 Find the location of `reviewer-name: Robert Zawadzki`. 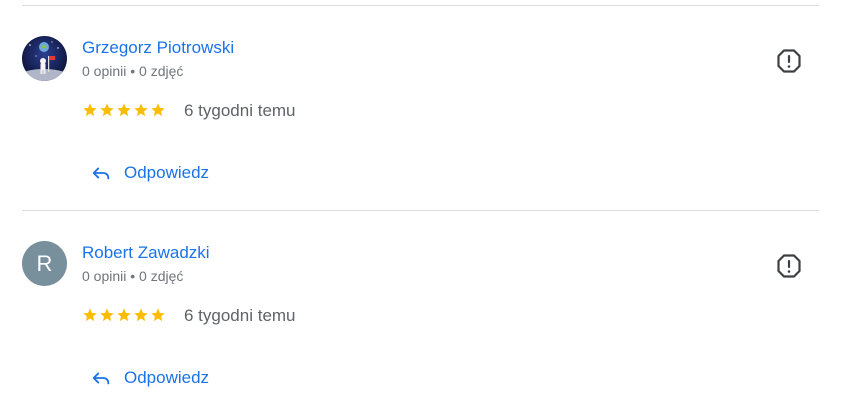

reviewer-name: Robert Zawadzki is located at coordinates (146, 253).